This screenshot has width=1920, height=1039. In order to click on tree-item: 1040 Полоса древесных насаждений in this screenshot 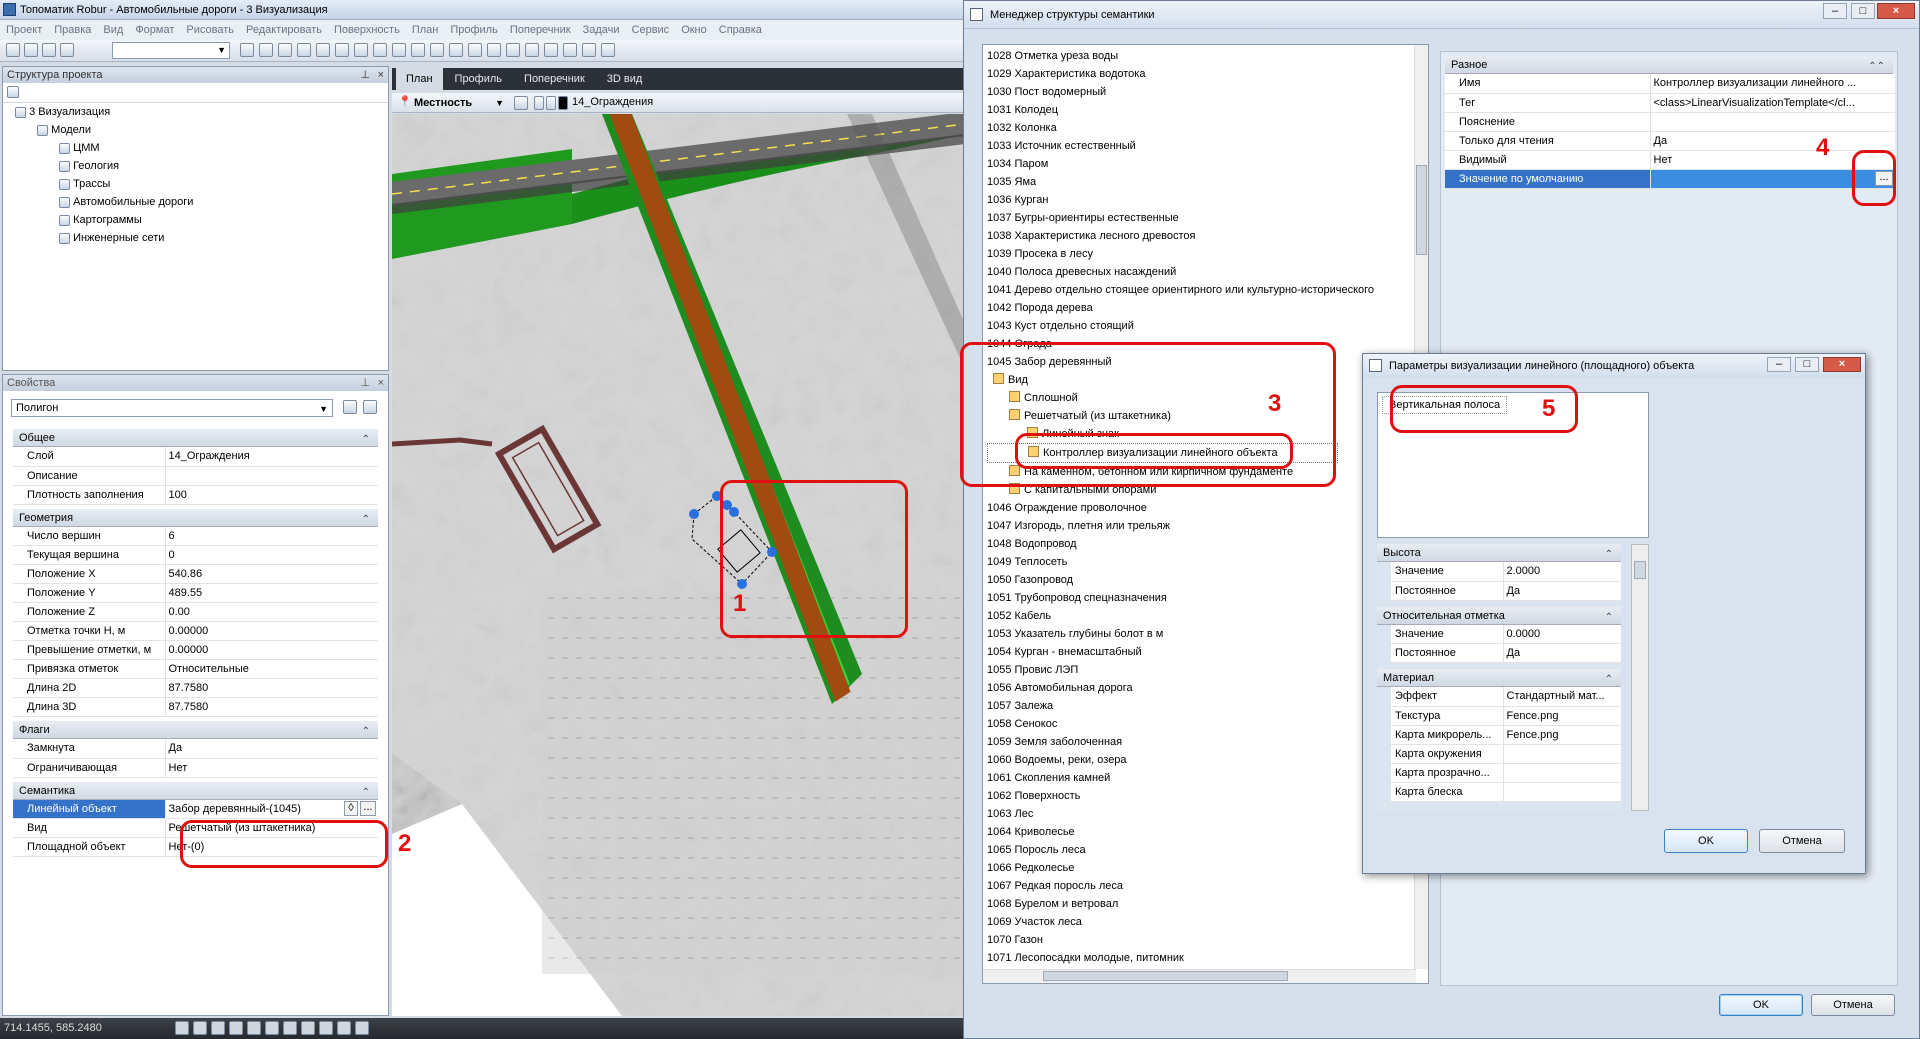, I will do `click(1207, 272)`.